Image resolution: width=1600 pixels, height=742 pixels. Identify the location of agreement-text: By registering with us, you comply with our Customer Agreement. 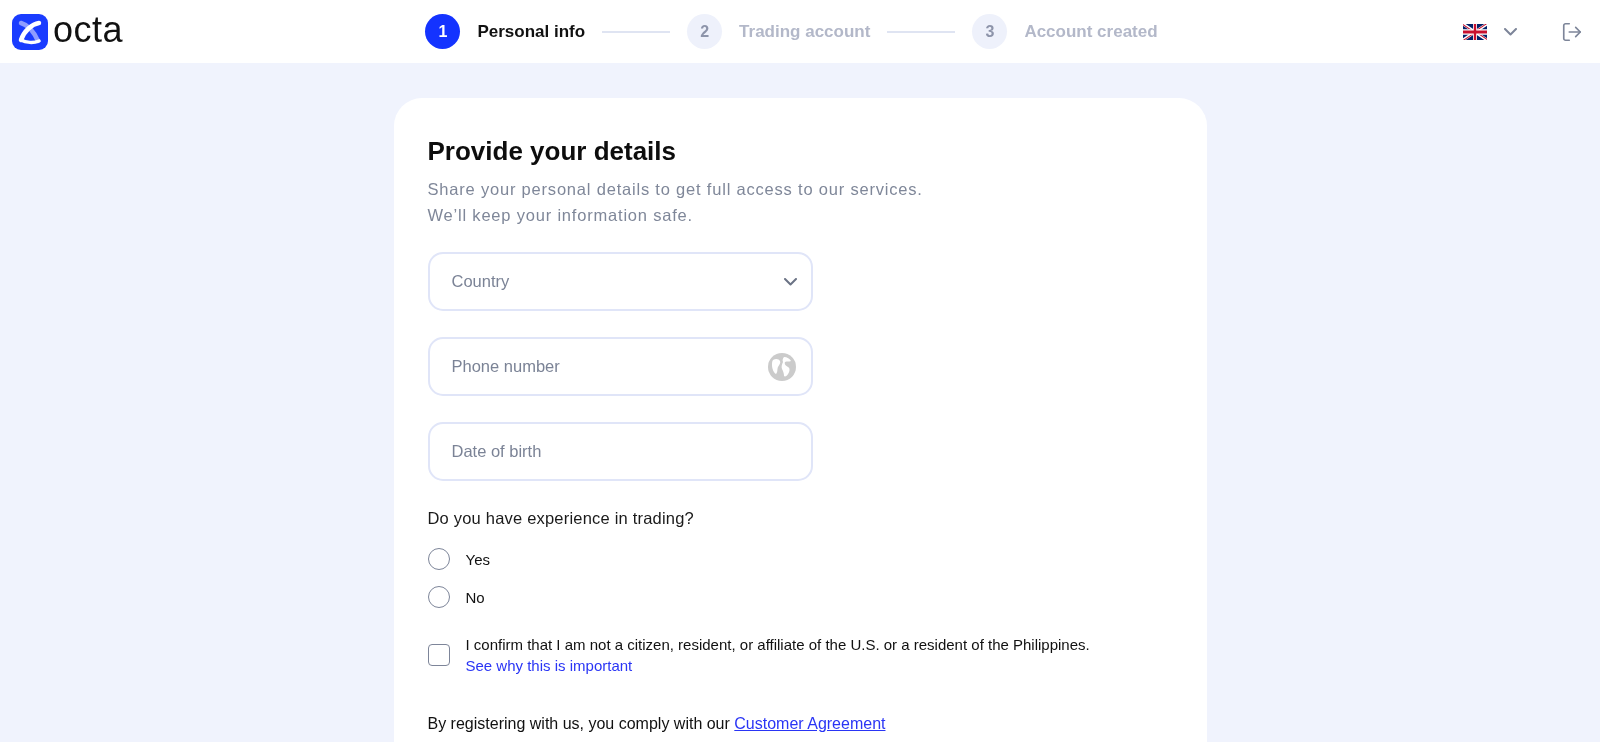
(657, 724).